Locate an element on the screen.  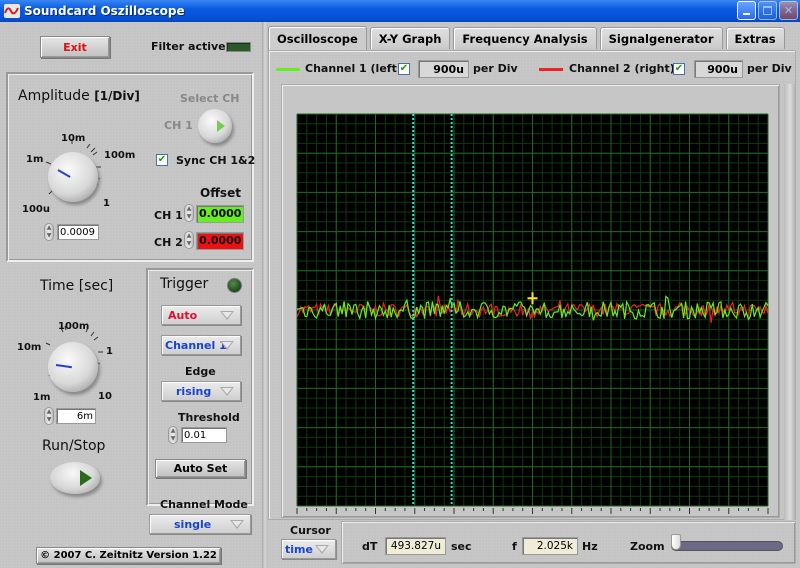
maximize-icon is located at coordinates (767, 10).